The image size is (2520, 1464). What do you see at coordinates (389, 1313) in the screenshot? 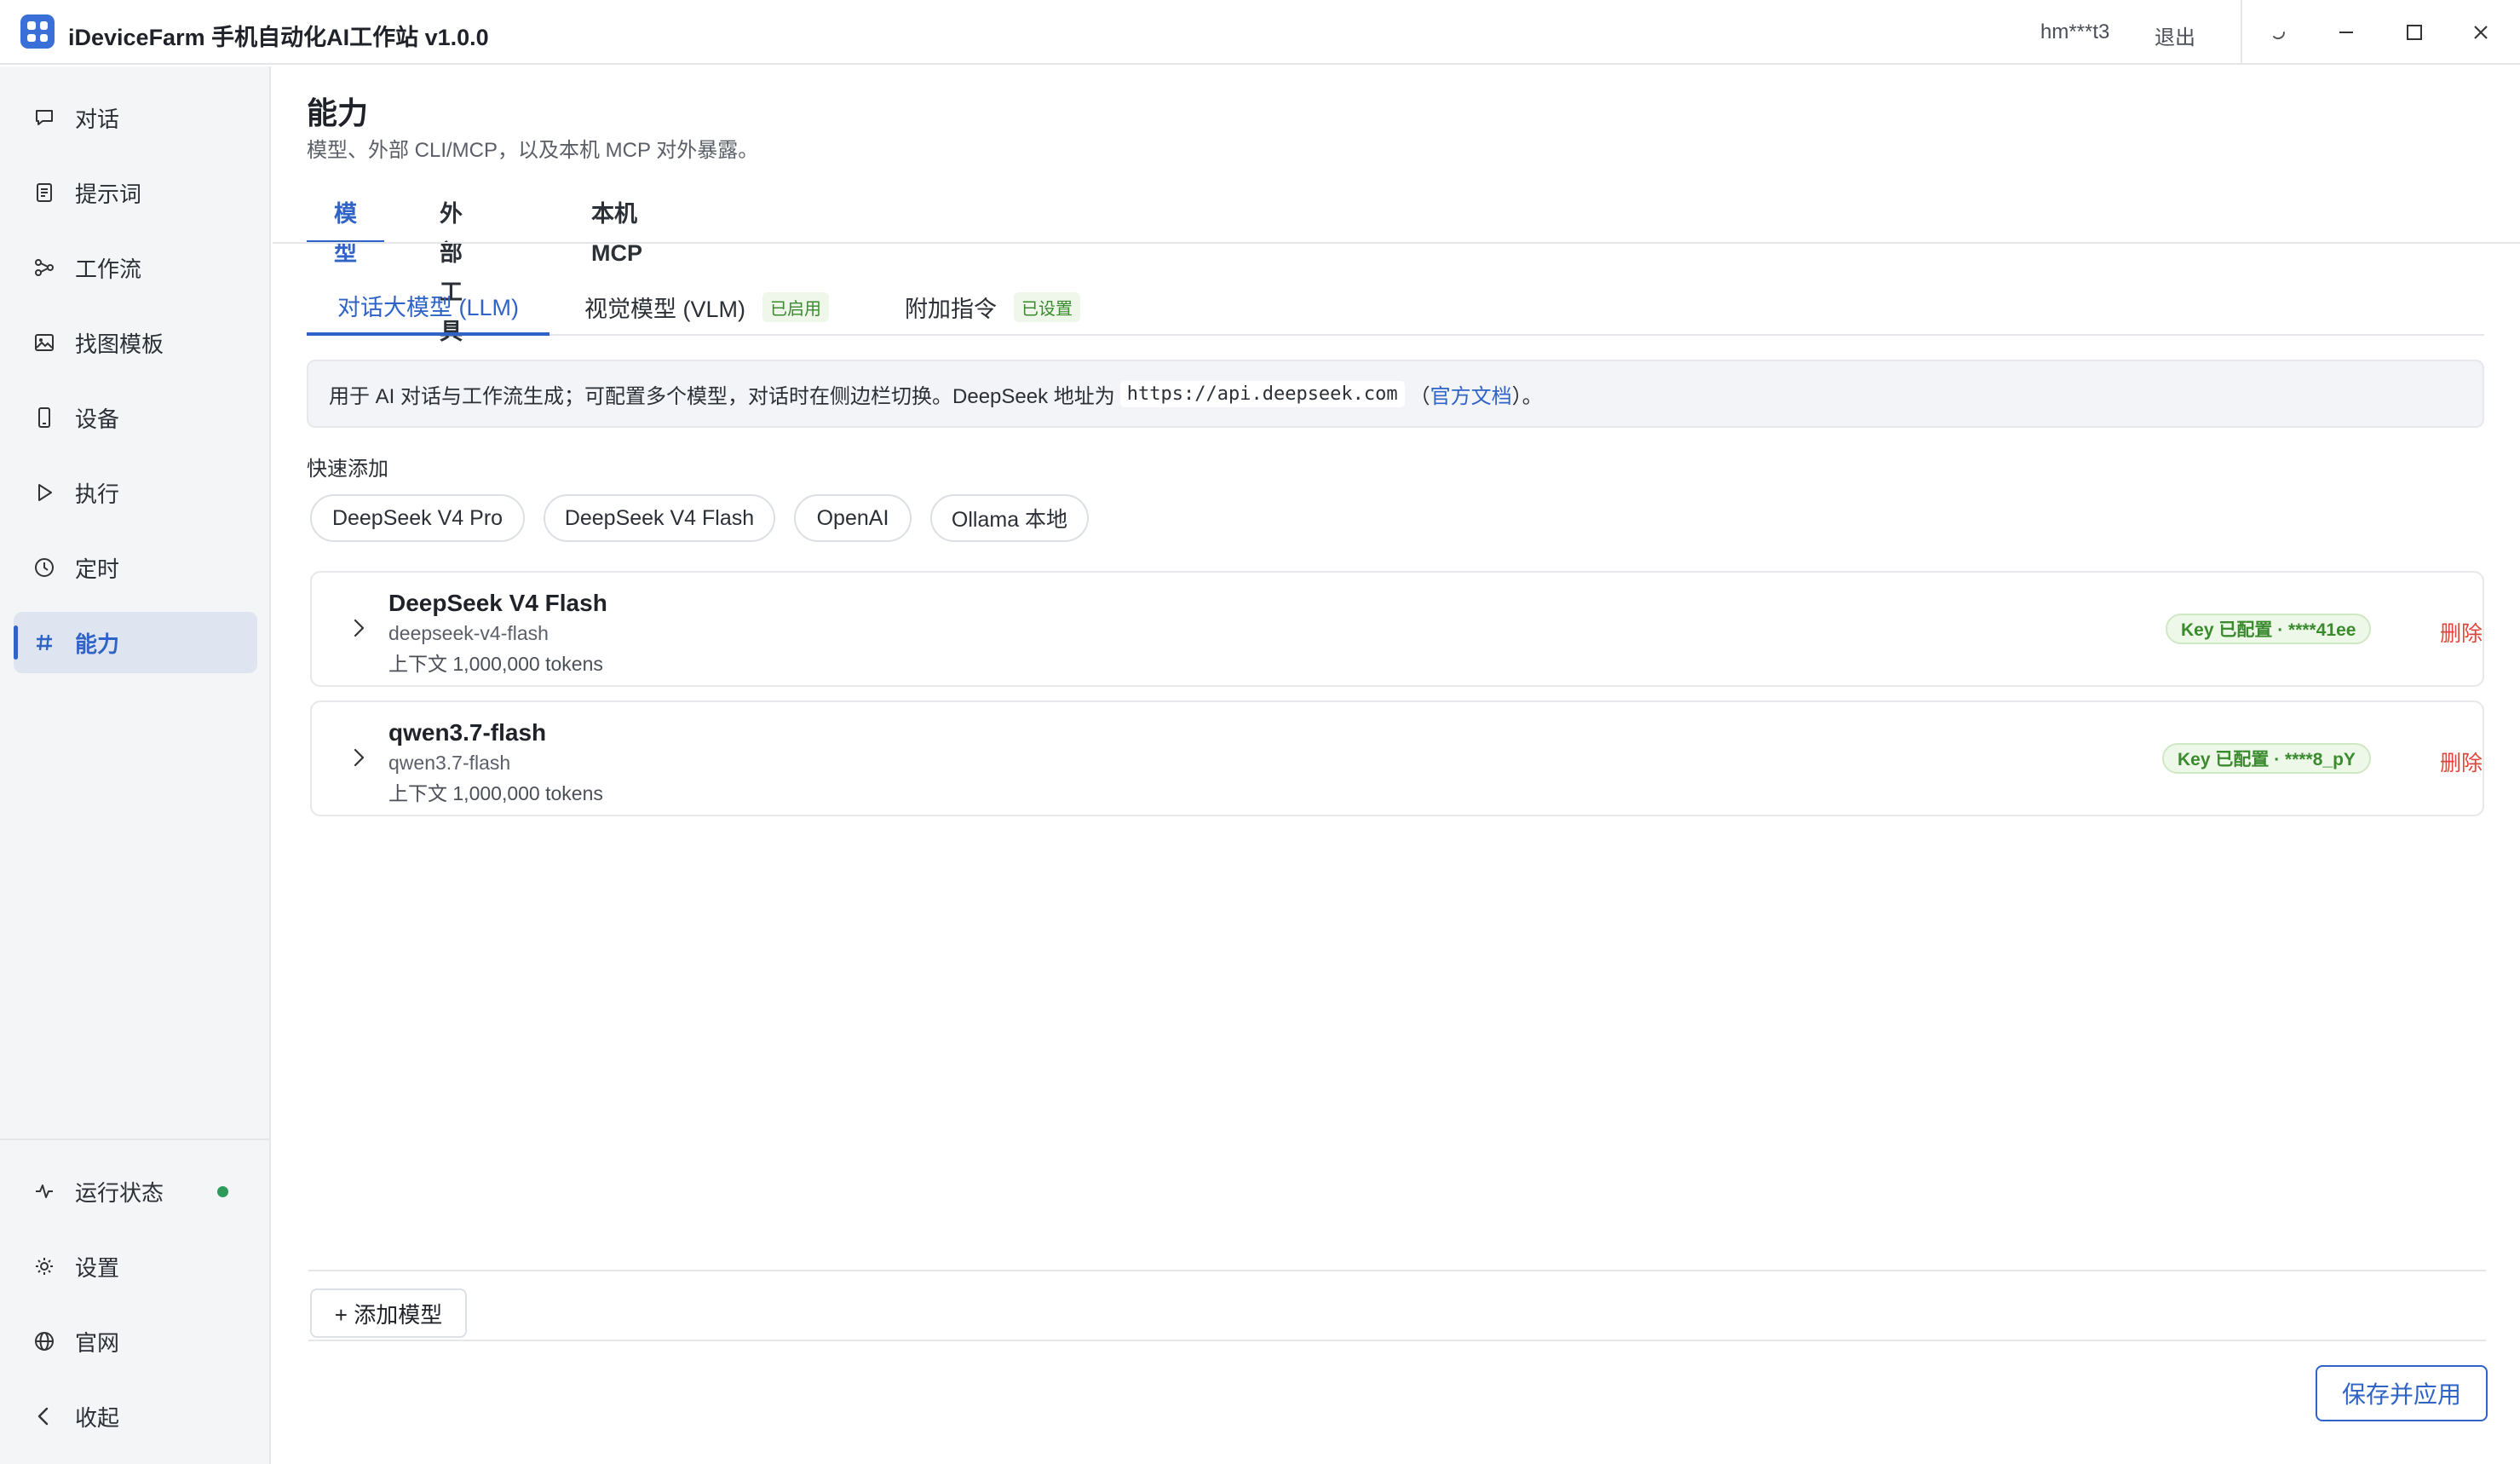
I see `add-model-button: + 添加模型` at bounding box center [389, 1313].